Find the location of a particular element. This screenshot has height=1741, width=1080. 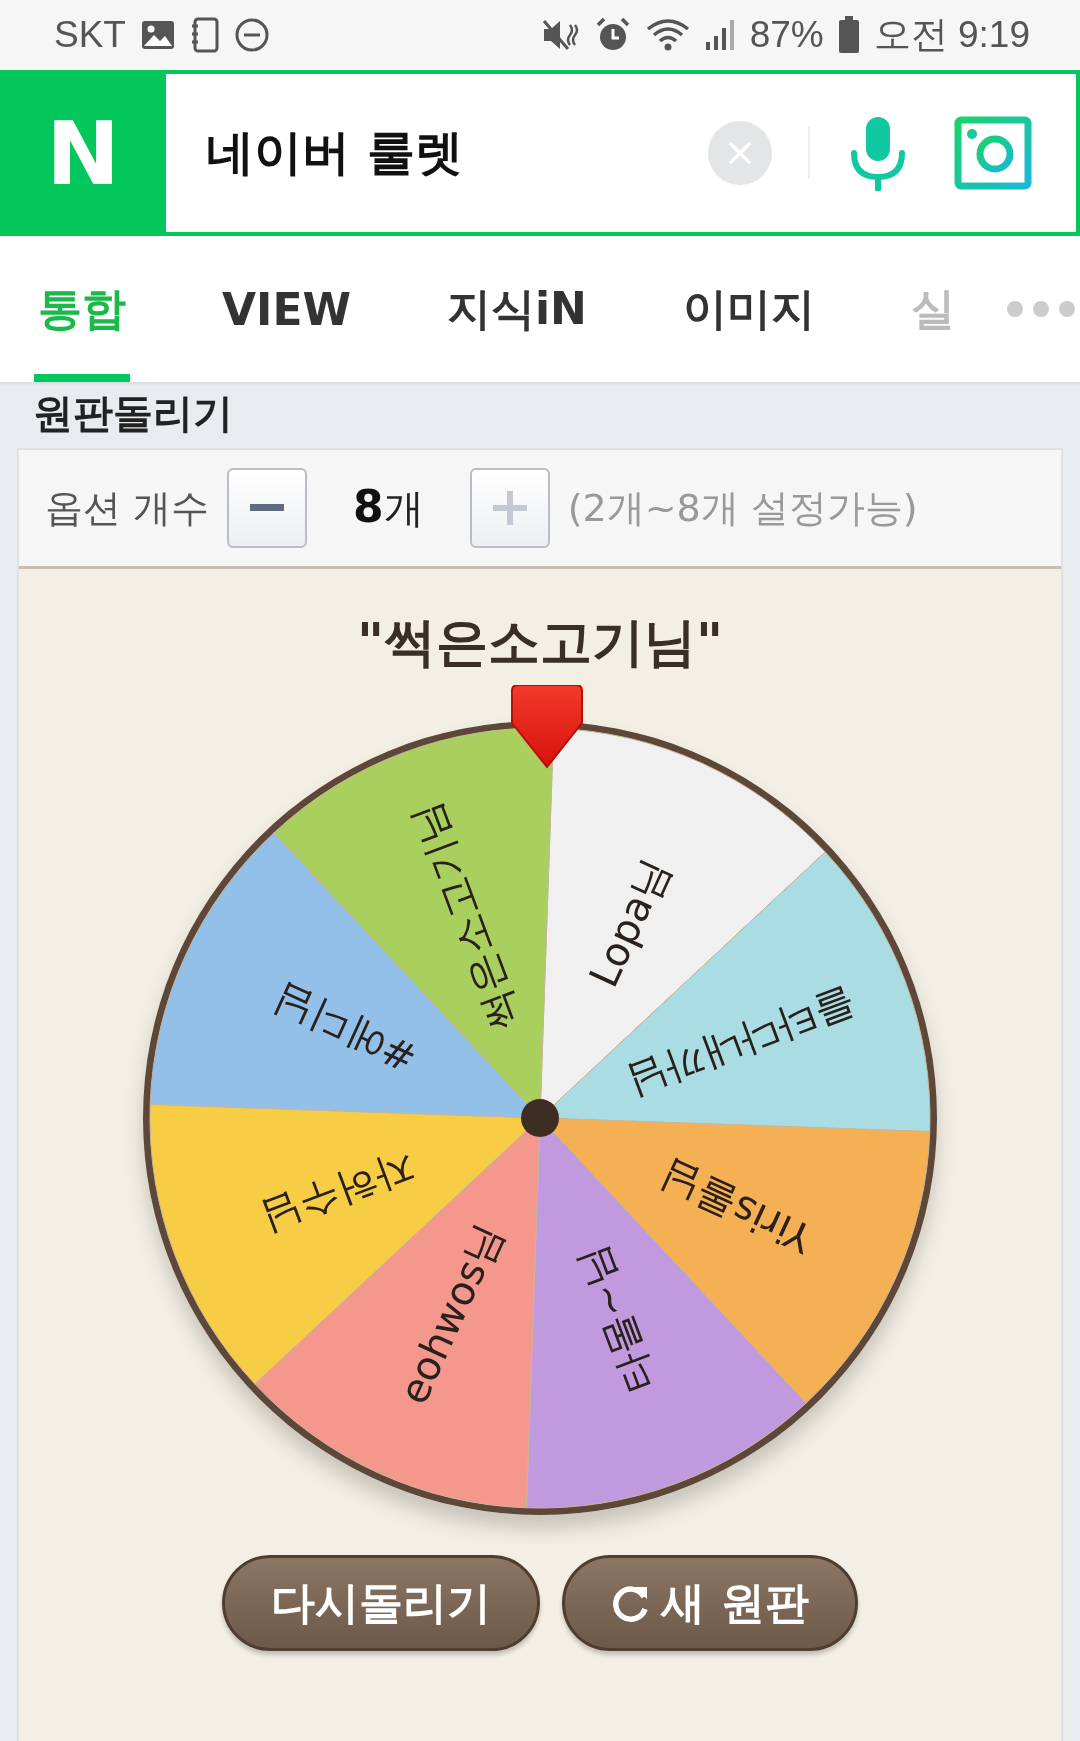

spin-again-button: 다시돌리기 is located at coordinates (381, 1603).